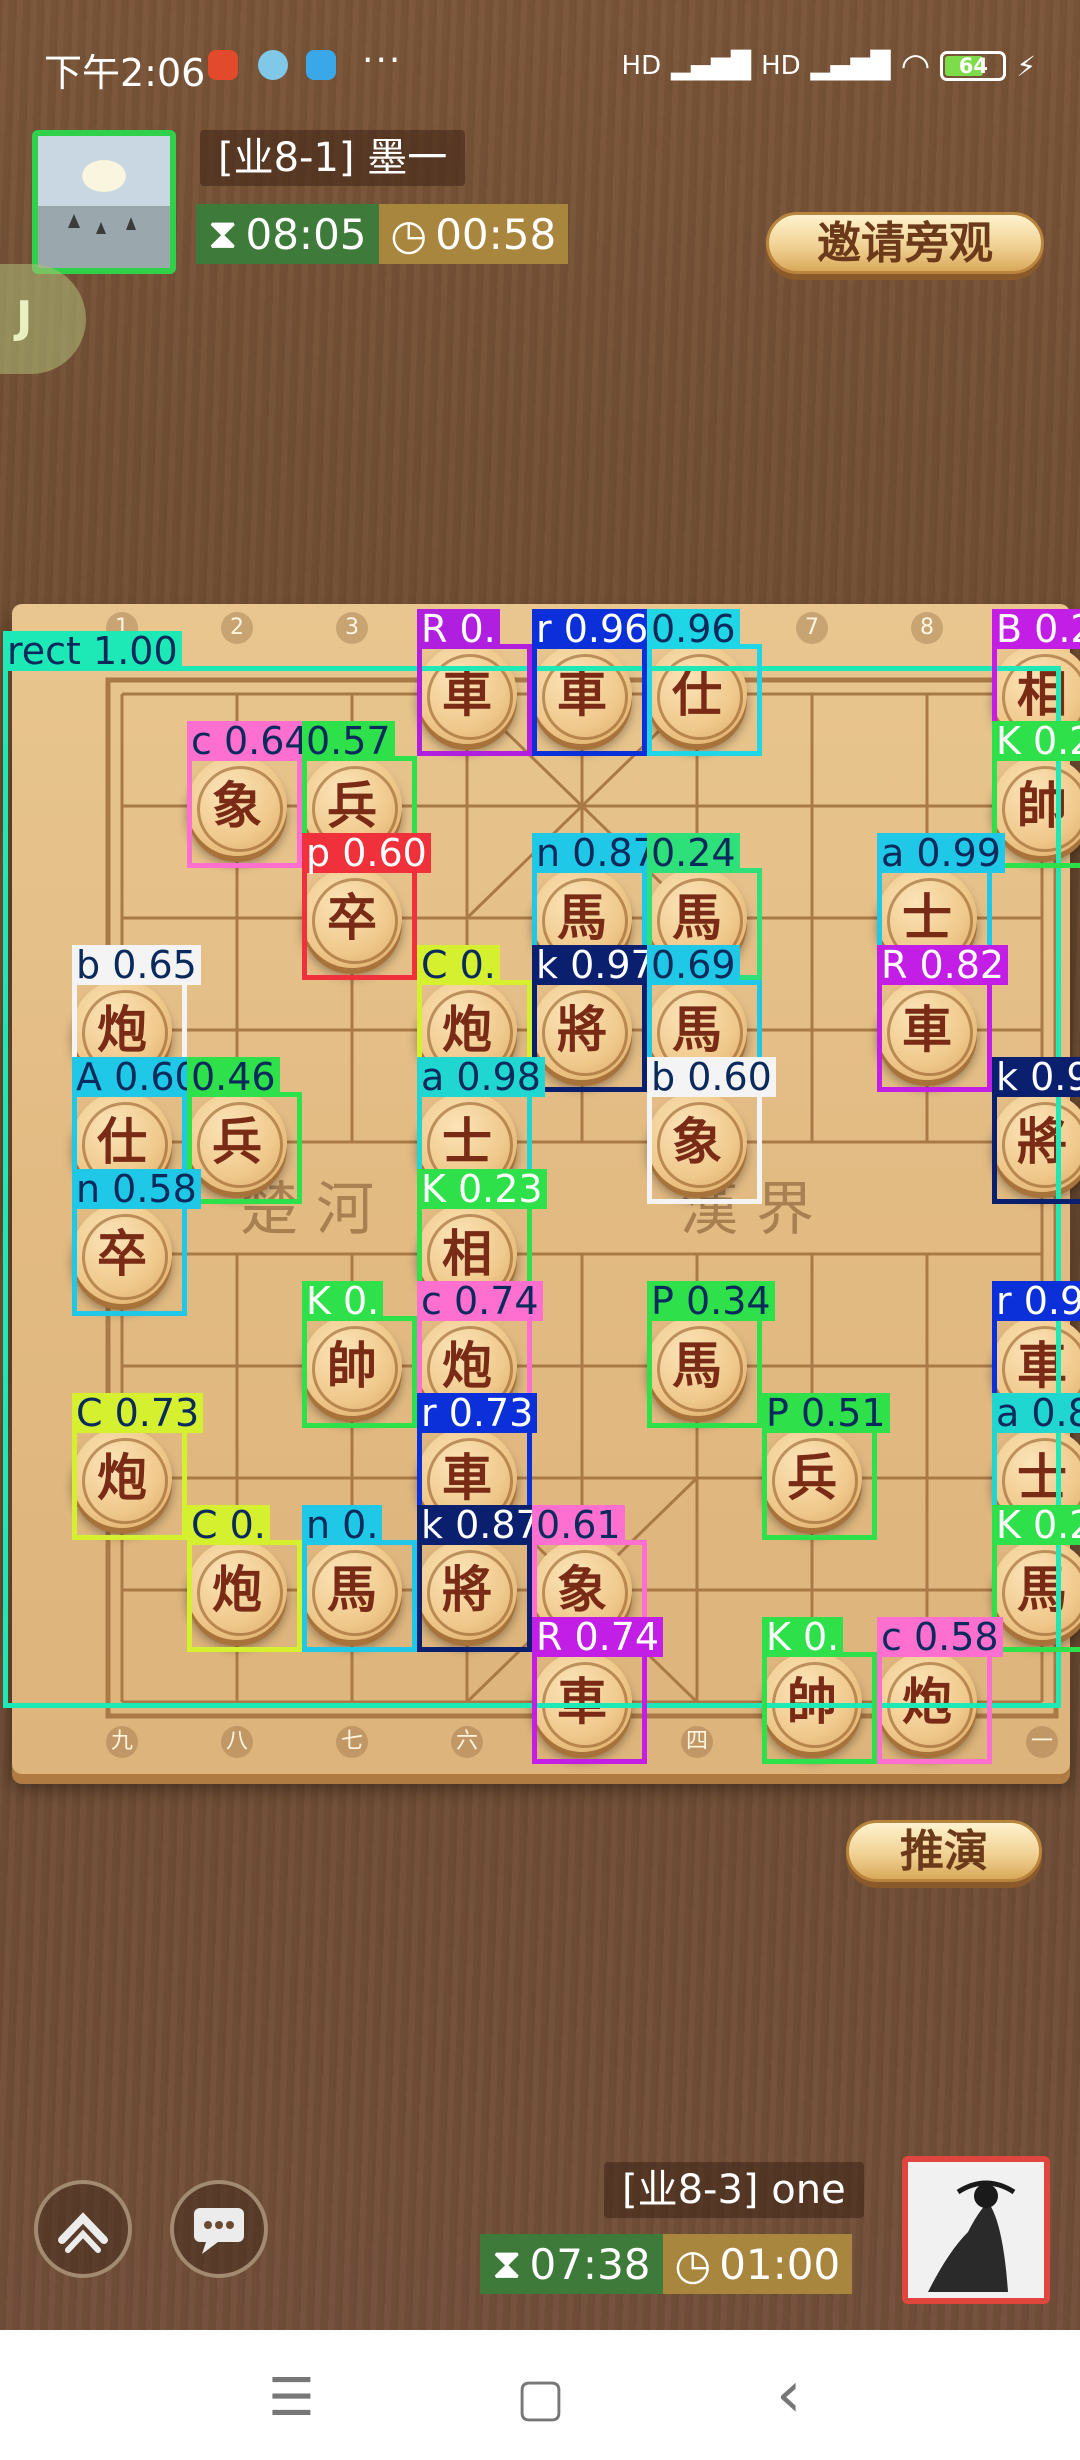 This screenshot has height=2460, width=1080. I want to click on column-number-bottom: 九, so click(122, 1742).